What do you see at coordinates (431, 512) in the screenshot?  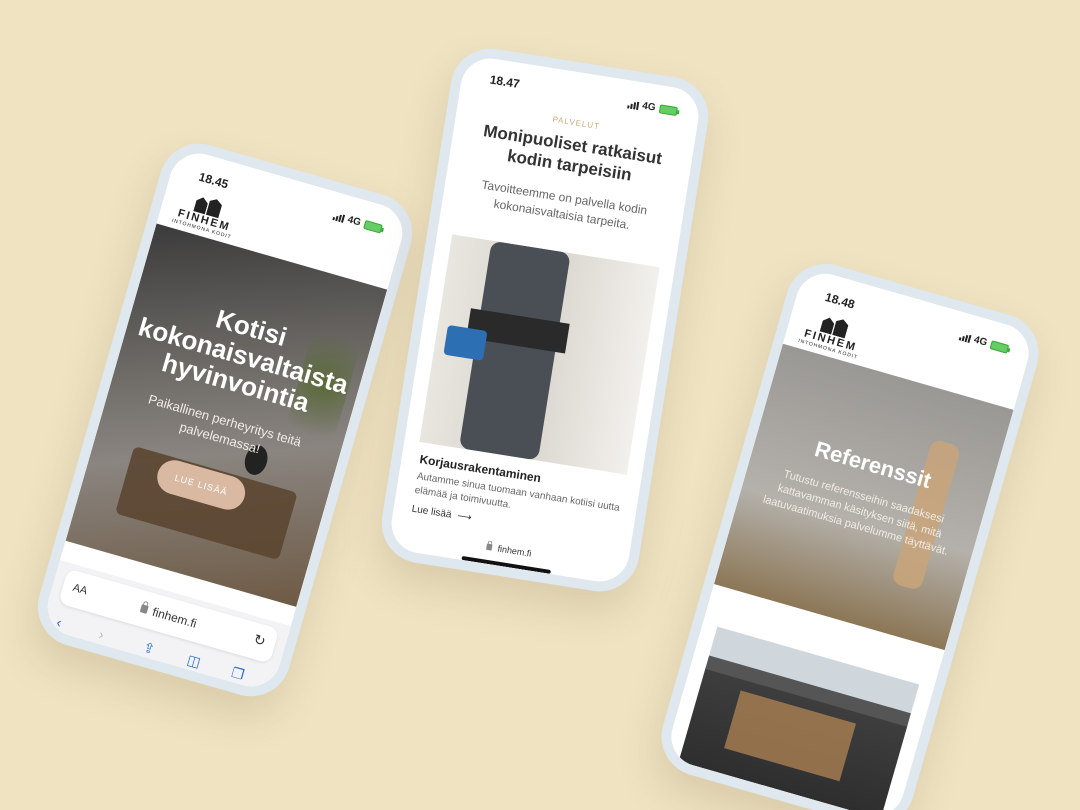 I see `read-more-label: Lue lisää` at bounding box center [431, 512].